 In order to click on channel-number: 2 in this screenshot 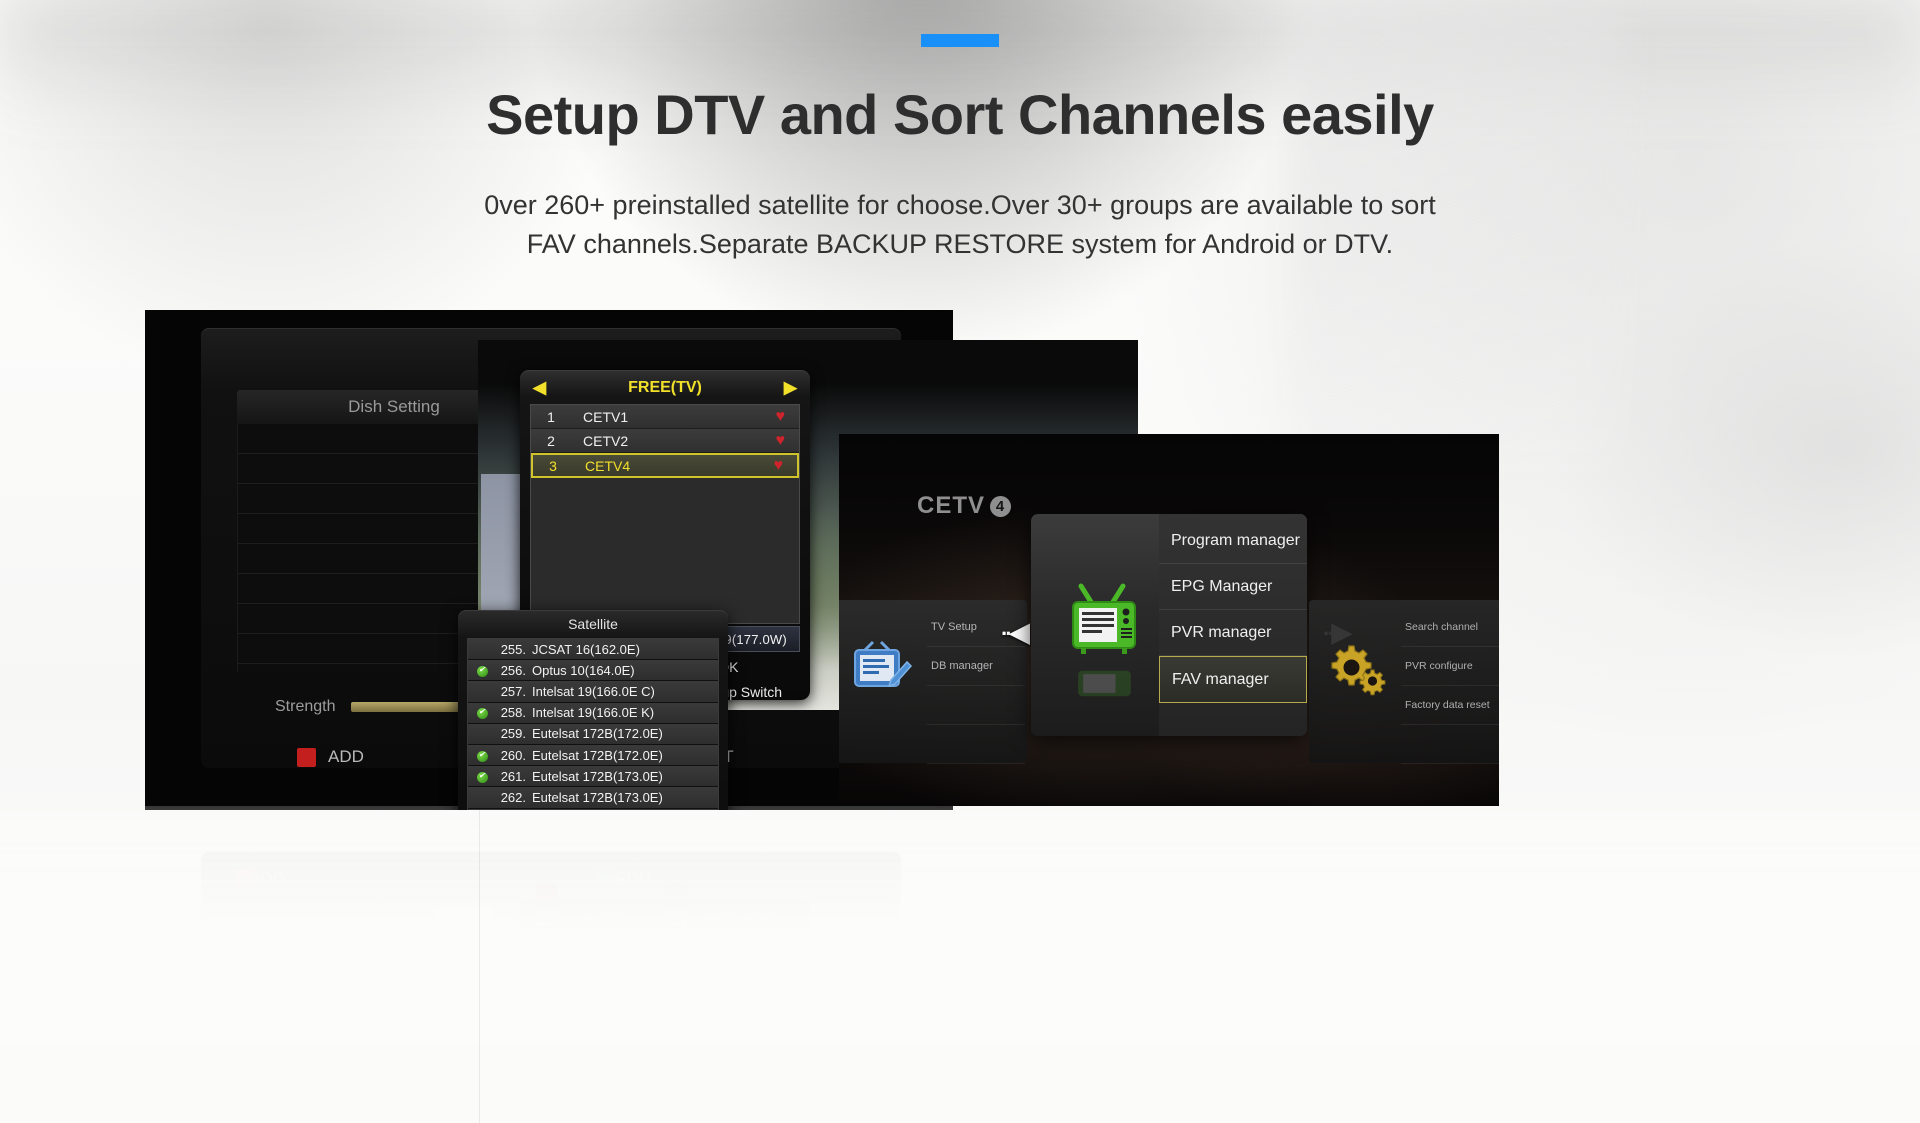, I will do `click(551, 440)`.